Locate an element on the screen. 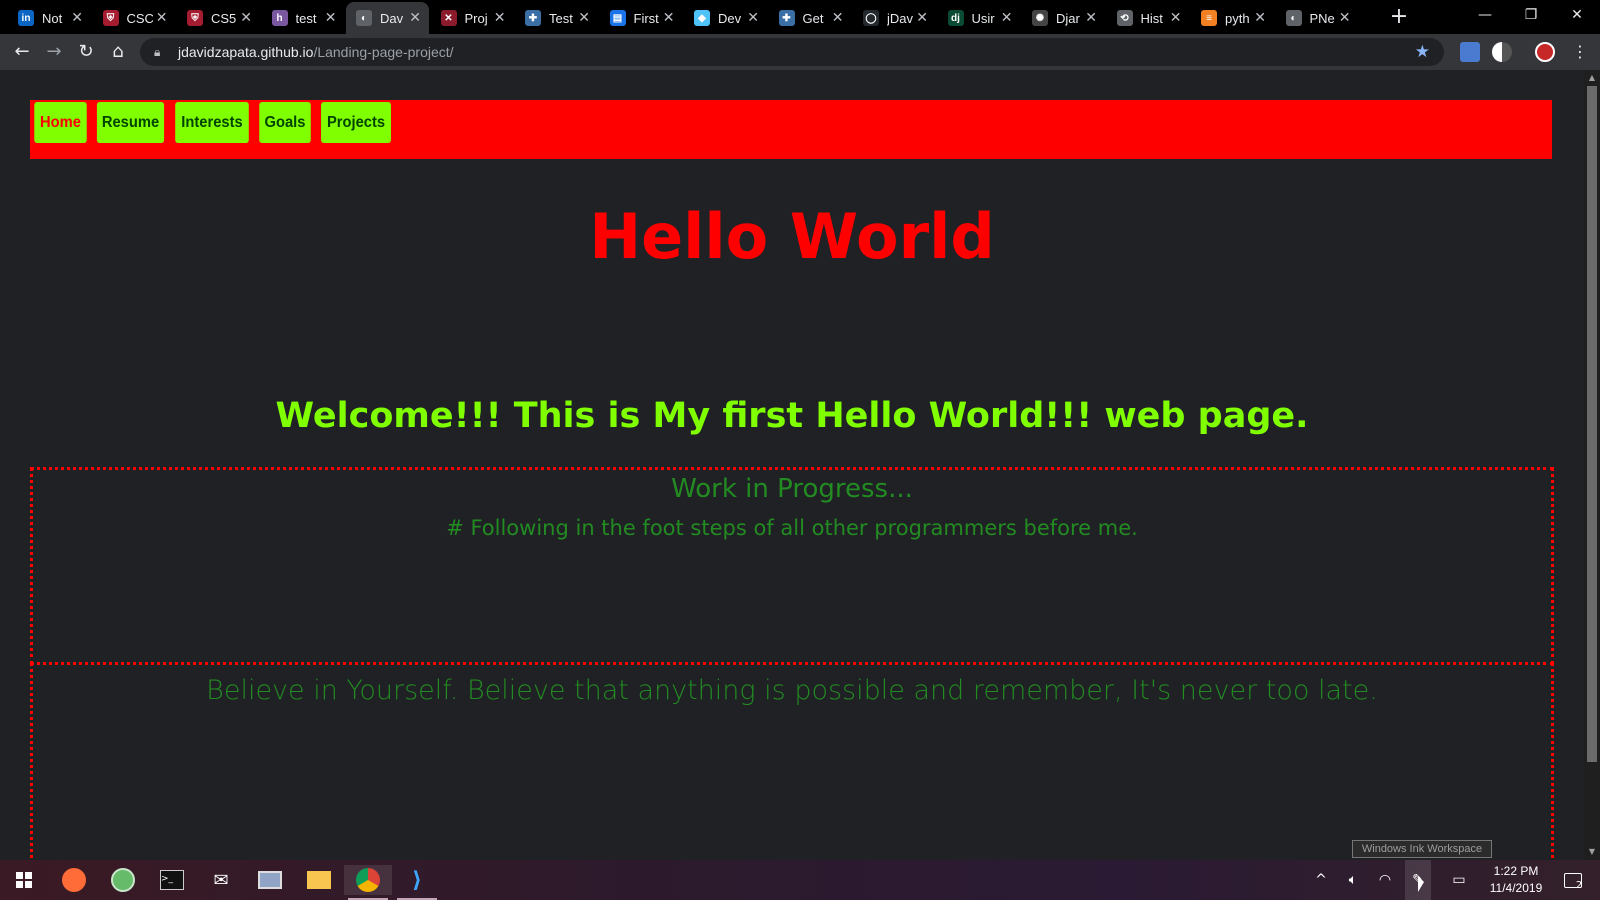 This screenshot has height=900, width=1600. terminal-icon: >_ is located at coordinates (172, 880).